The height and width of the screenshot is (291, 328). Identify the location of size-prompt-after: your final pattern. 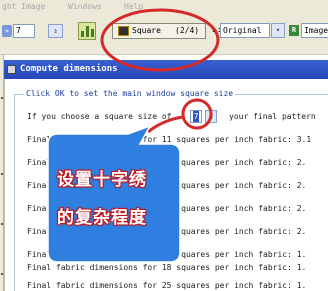
(272, 116).